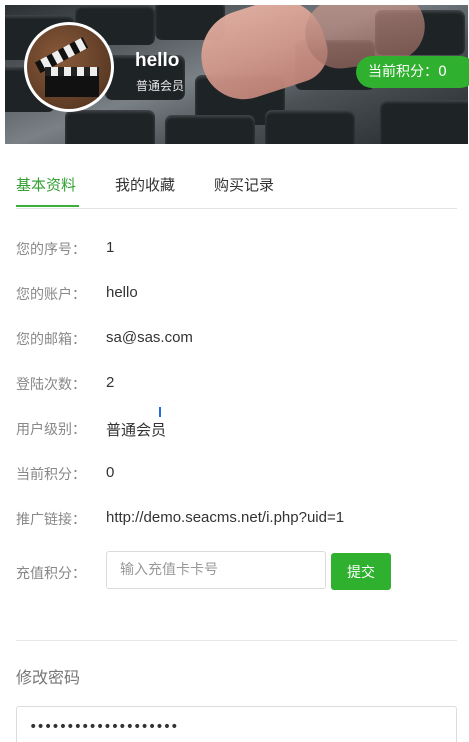 Image resolution: width=469 pixels, height=742 pixels. I want to click on user-level: 普通会员, so click(160, 86).